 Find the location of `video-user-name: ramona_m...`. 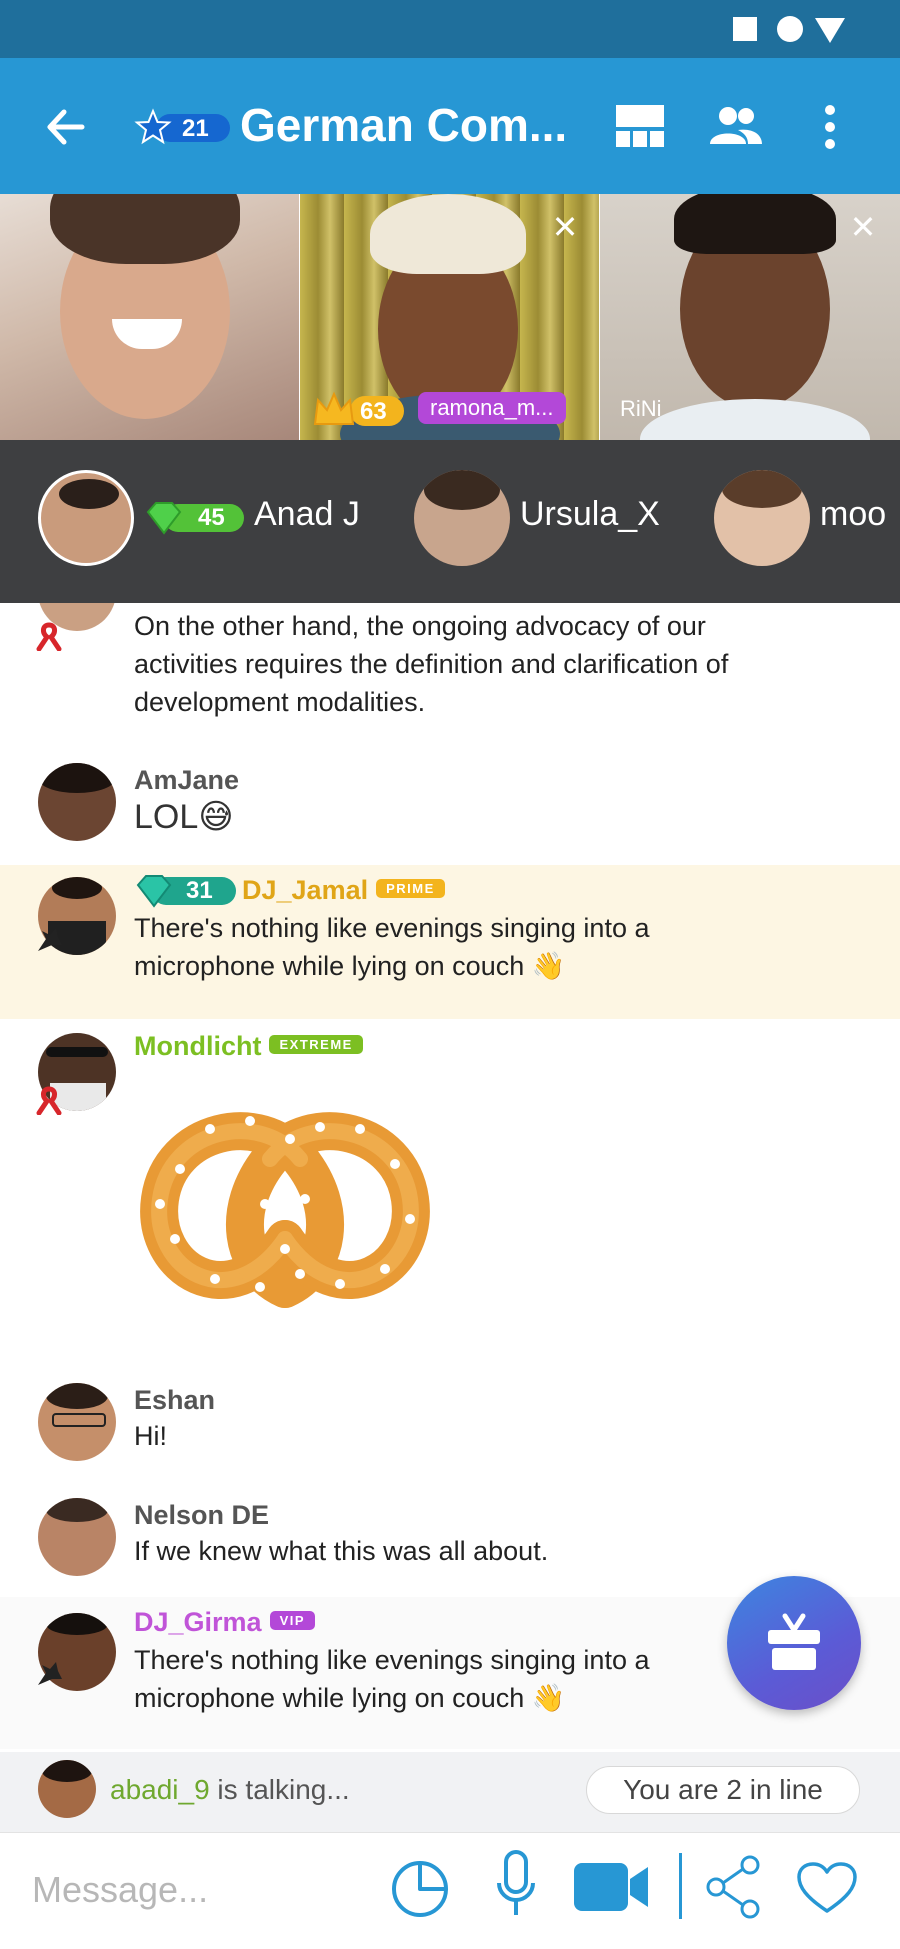

video-user-name: ramona_m... is located at coordinates (492, 408).